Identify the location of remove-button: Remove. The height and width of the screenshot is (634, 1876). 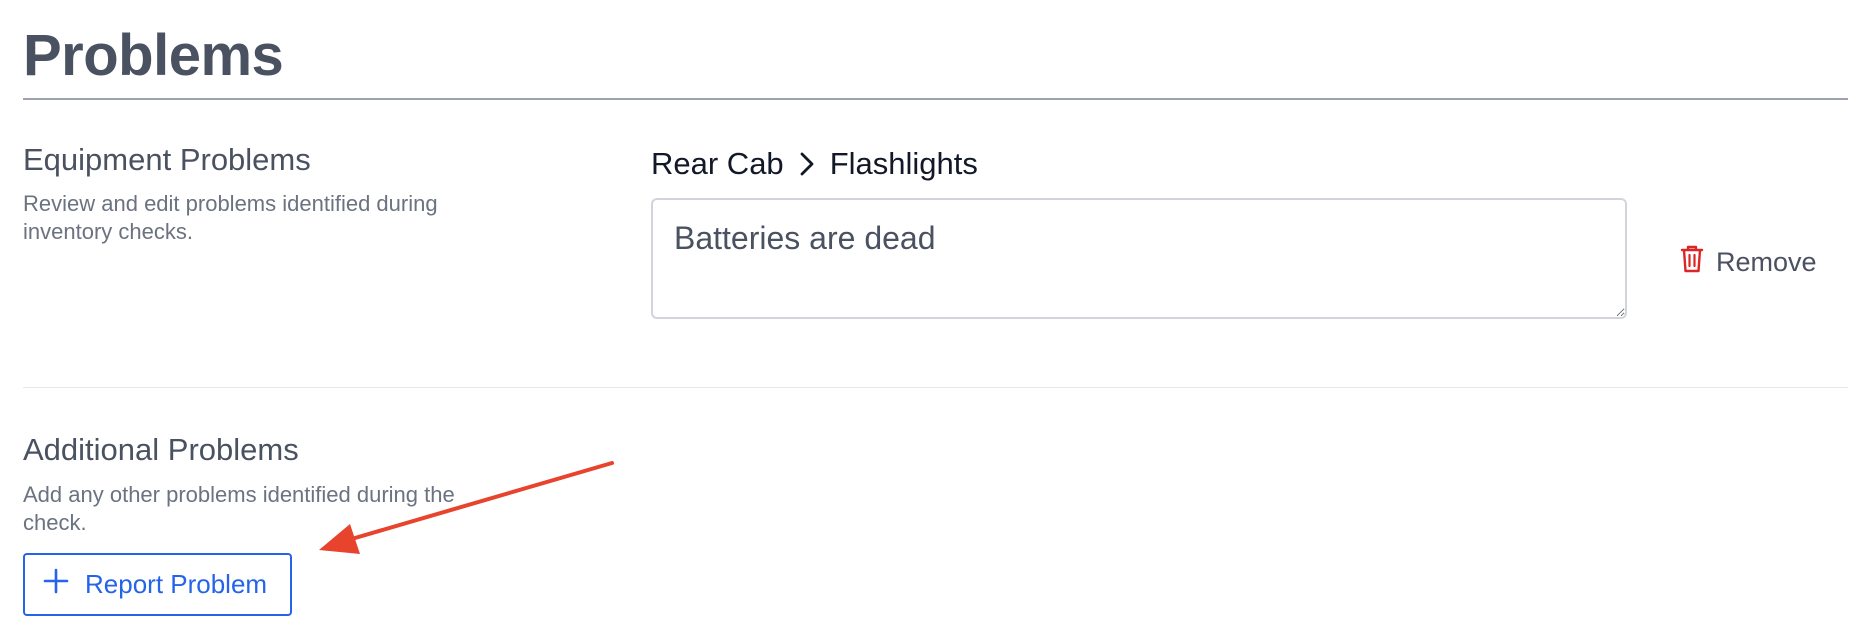
(1748, 262).